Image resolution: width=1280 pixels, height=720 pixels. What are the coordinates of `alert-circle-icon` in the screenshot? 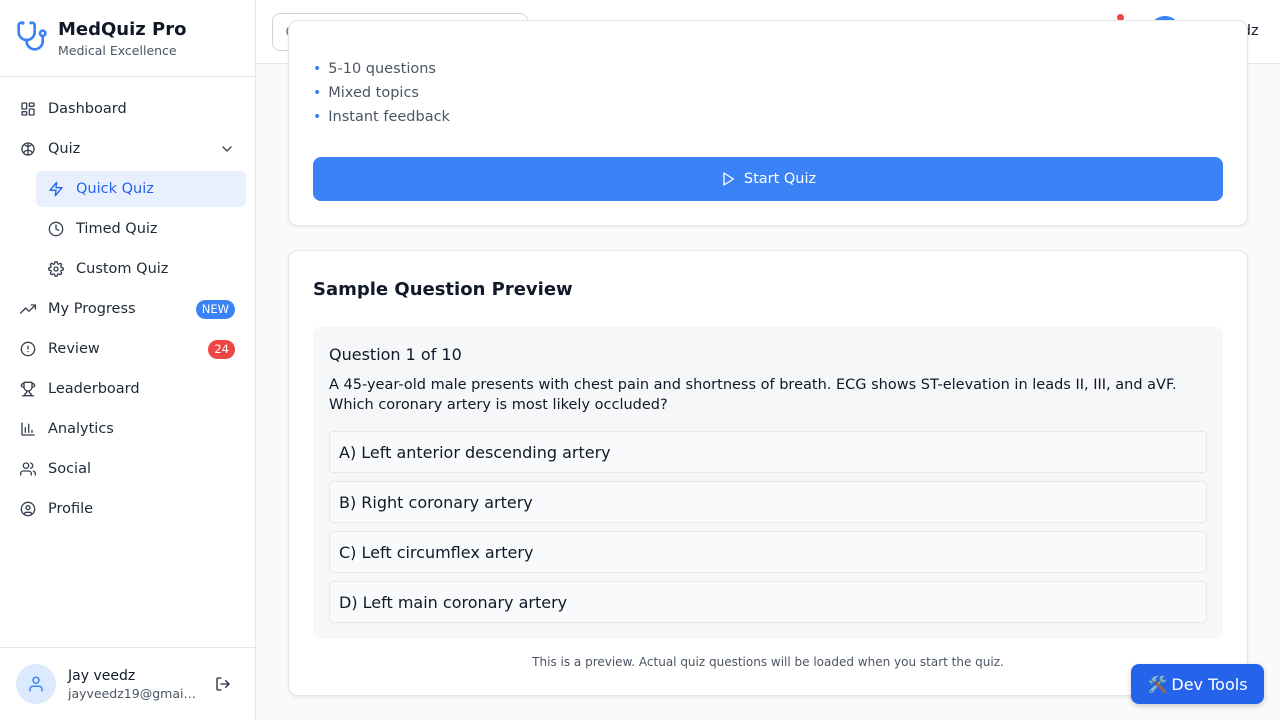 It's located at (28, 349).